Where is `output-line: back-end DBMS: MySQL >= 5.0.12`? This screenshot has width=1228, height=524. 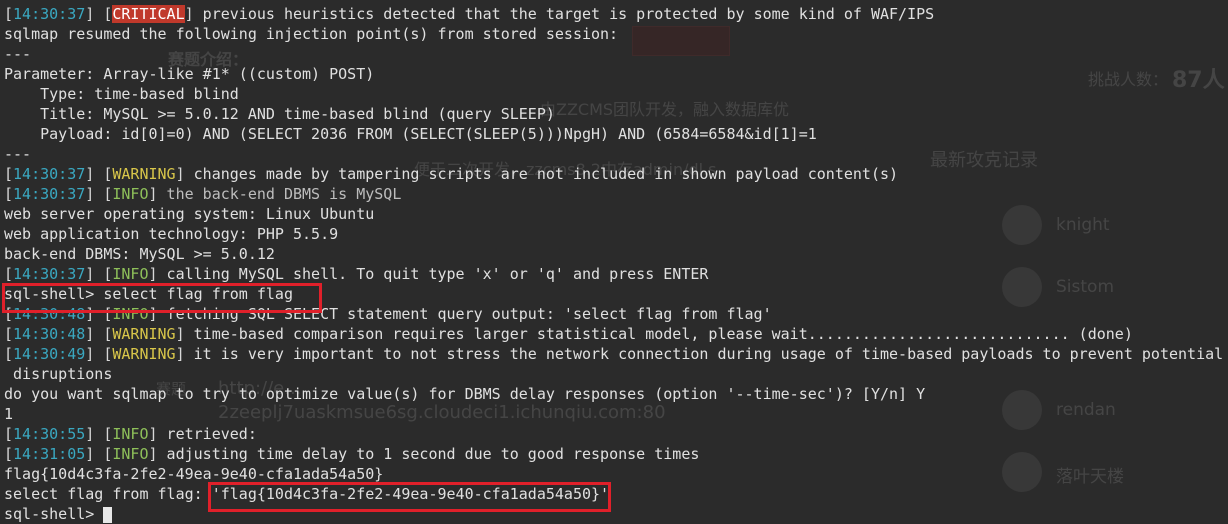
output-line: back-end DBMS: MySQL >= 5.0.12 is located at coordinates (139, 254).